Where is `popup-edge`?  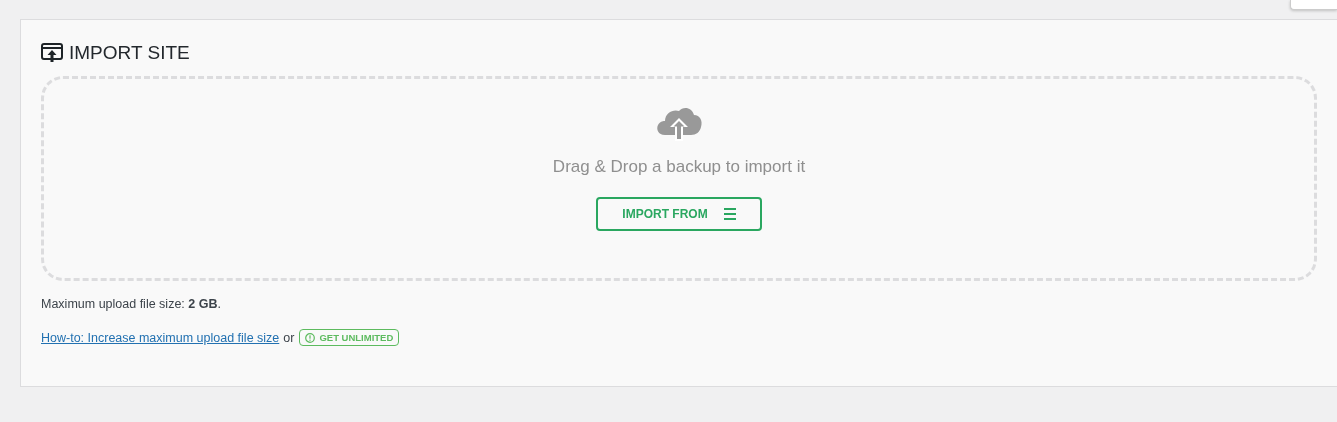 popup-edge is located at coordinates (1313, 5).